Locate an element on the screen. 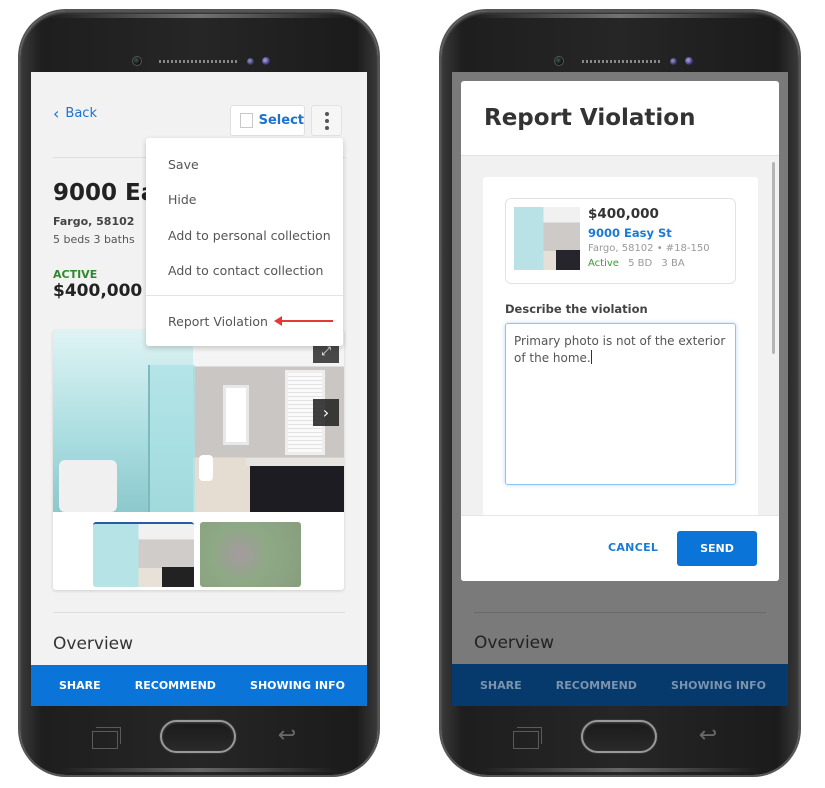  select-checkbox is located at coordinates (246, 120).